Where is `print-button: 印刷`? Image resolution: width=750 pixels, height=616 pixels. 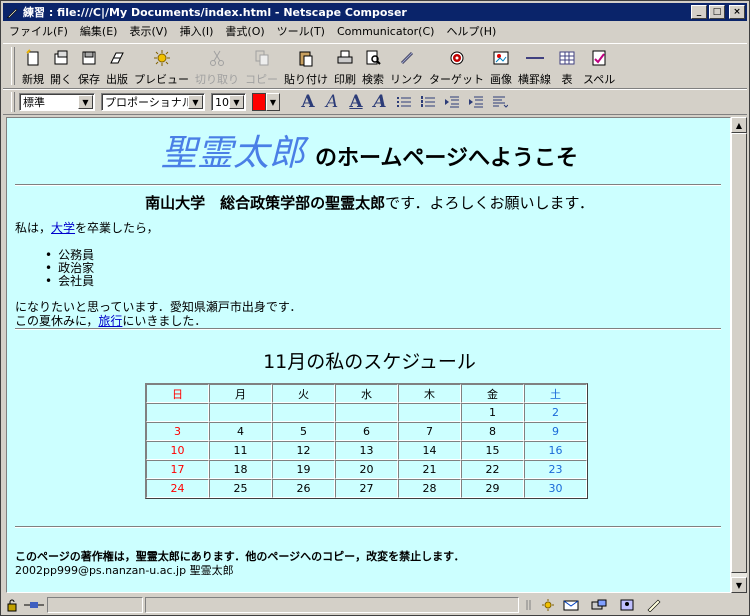
print-button: 印刷 is located at coordinates (345, 66).